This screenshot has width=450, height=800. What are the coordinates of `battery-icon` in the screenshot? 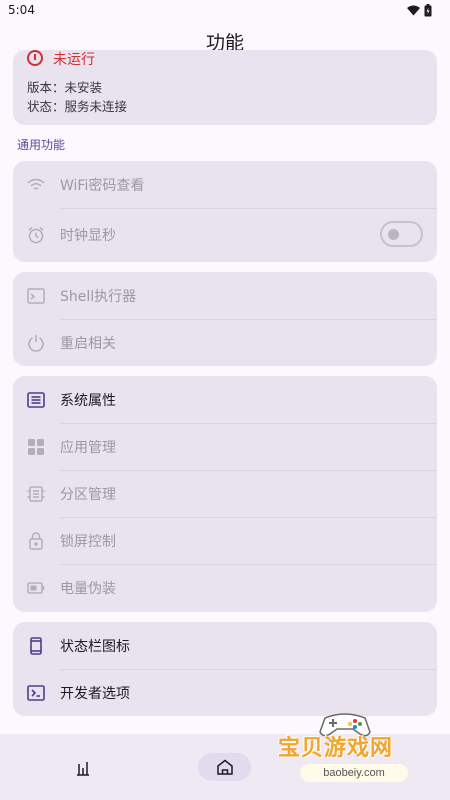 It's located at (36, 588).